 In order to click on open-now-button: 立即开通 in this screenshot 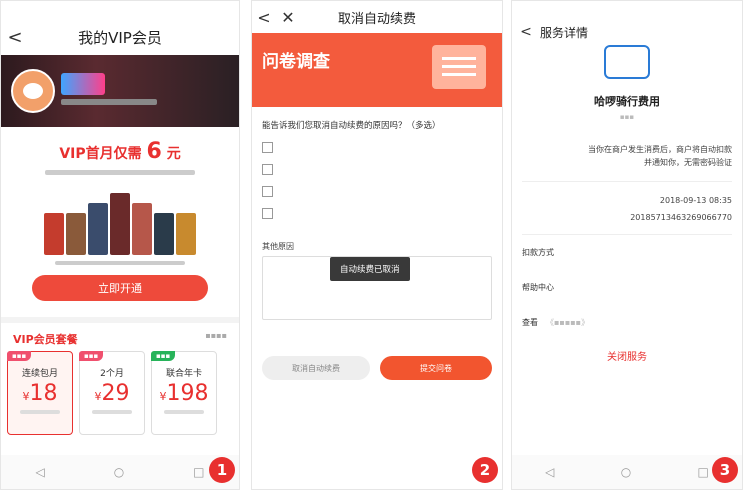, I will do `click(120, 288)`.